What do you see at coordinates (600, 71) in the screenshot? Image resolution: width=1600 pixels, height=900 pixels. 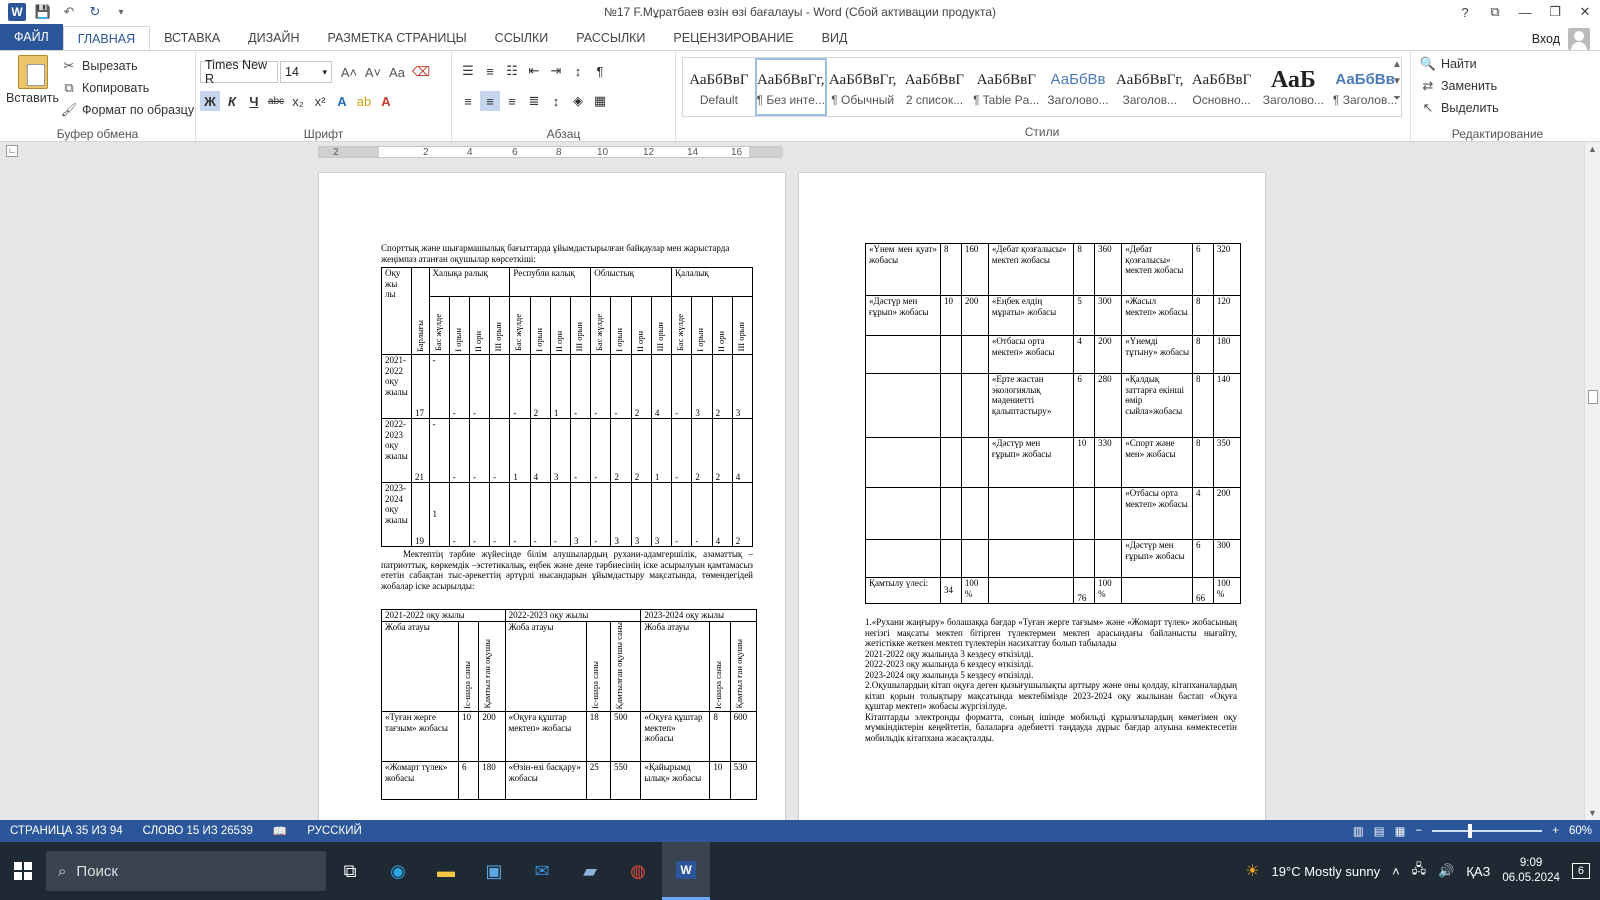 I see `pilcrow-icon: ¶` at bounding box center [600, 71].